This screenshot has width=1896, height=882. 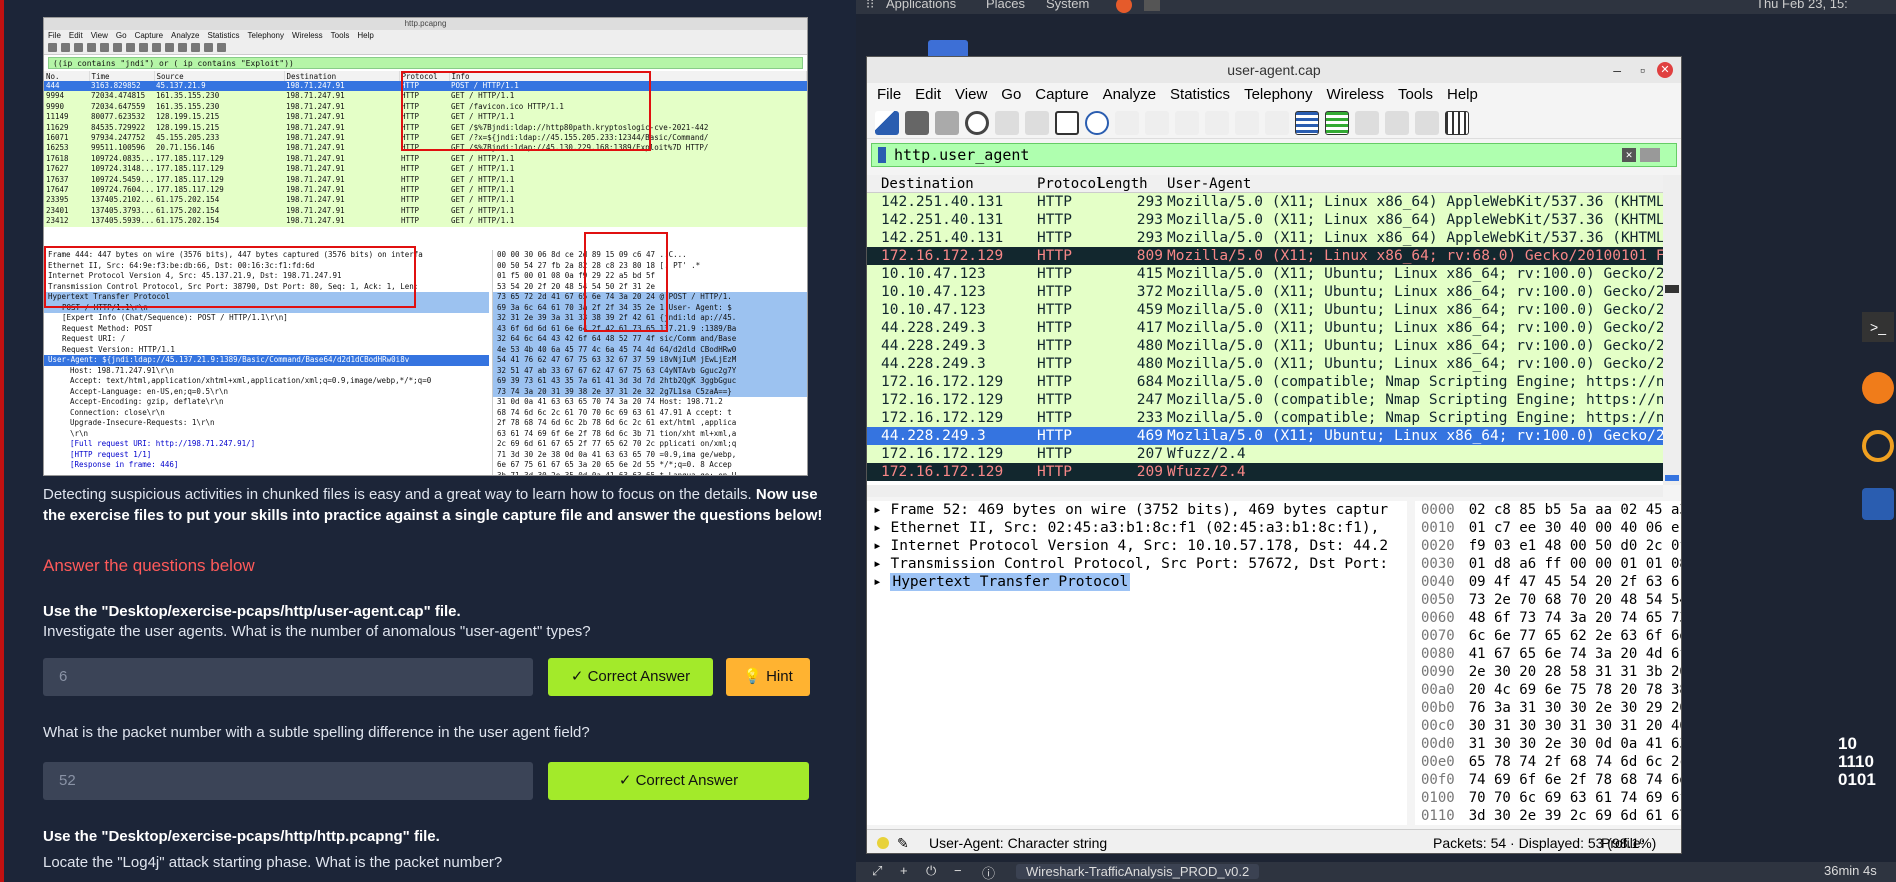 I want to click on menu-telephony: Telephony, so click(x=1278, y=94).